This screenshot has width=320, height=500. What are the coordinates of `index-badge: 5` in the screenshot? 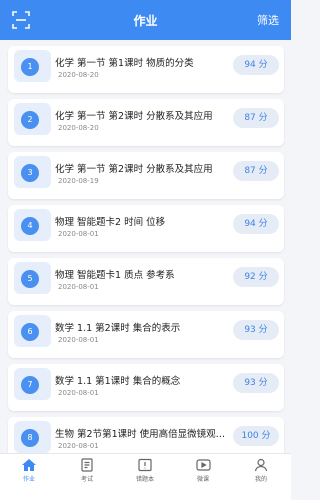 It's located at (32, 278).